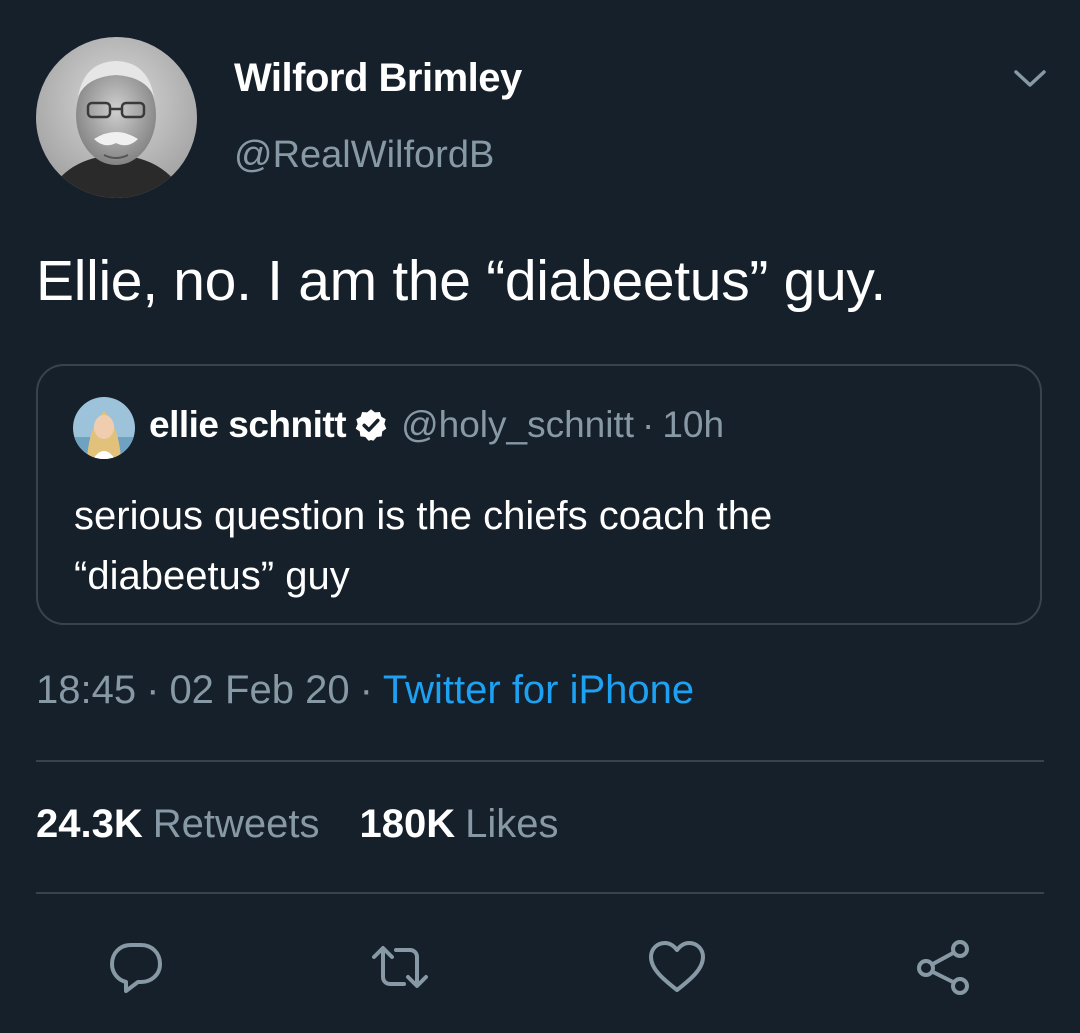  I want to click on likes-stat: 180K Likes, so click(459, 824).